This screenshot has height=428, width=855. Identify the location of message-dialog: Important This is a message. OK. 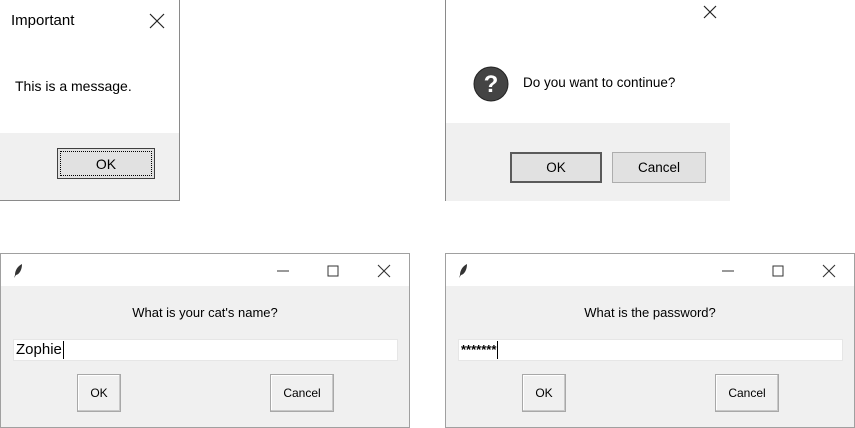
(90, 100).